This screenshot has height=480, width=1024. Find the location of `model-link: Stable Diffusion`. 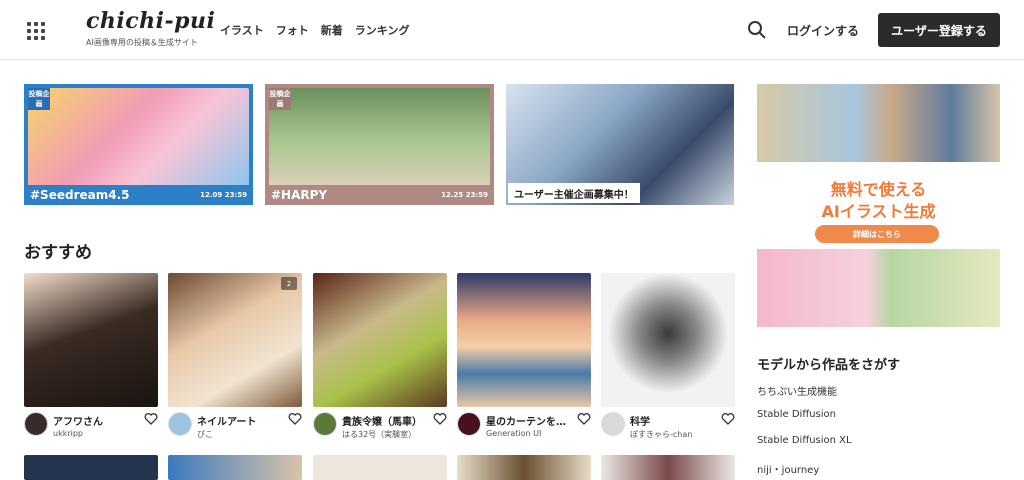

model-link: Stable Diffusion is located at coordinates (796, 414).